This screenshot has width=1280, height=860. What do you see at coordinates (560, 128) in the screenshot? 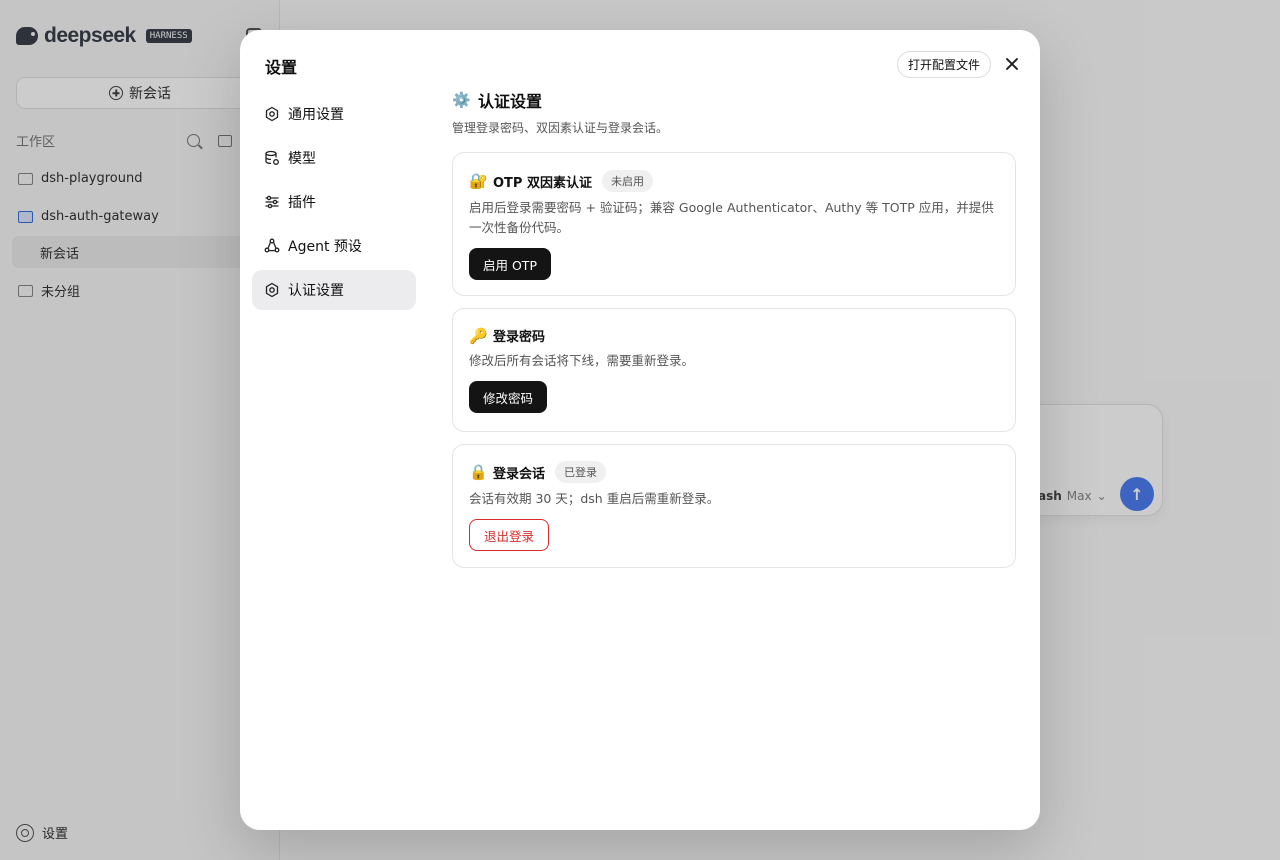
I see `section-subtitle: 管理登录密码、双因素认证与登录会话。` at bounding box center [560, 128].